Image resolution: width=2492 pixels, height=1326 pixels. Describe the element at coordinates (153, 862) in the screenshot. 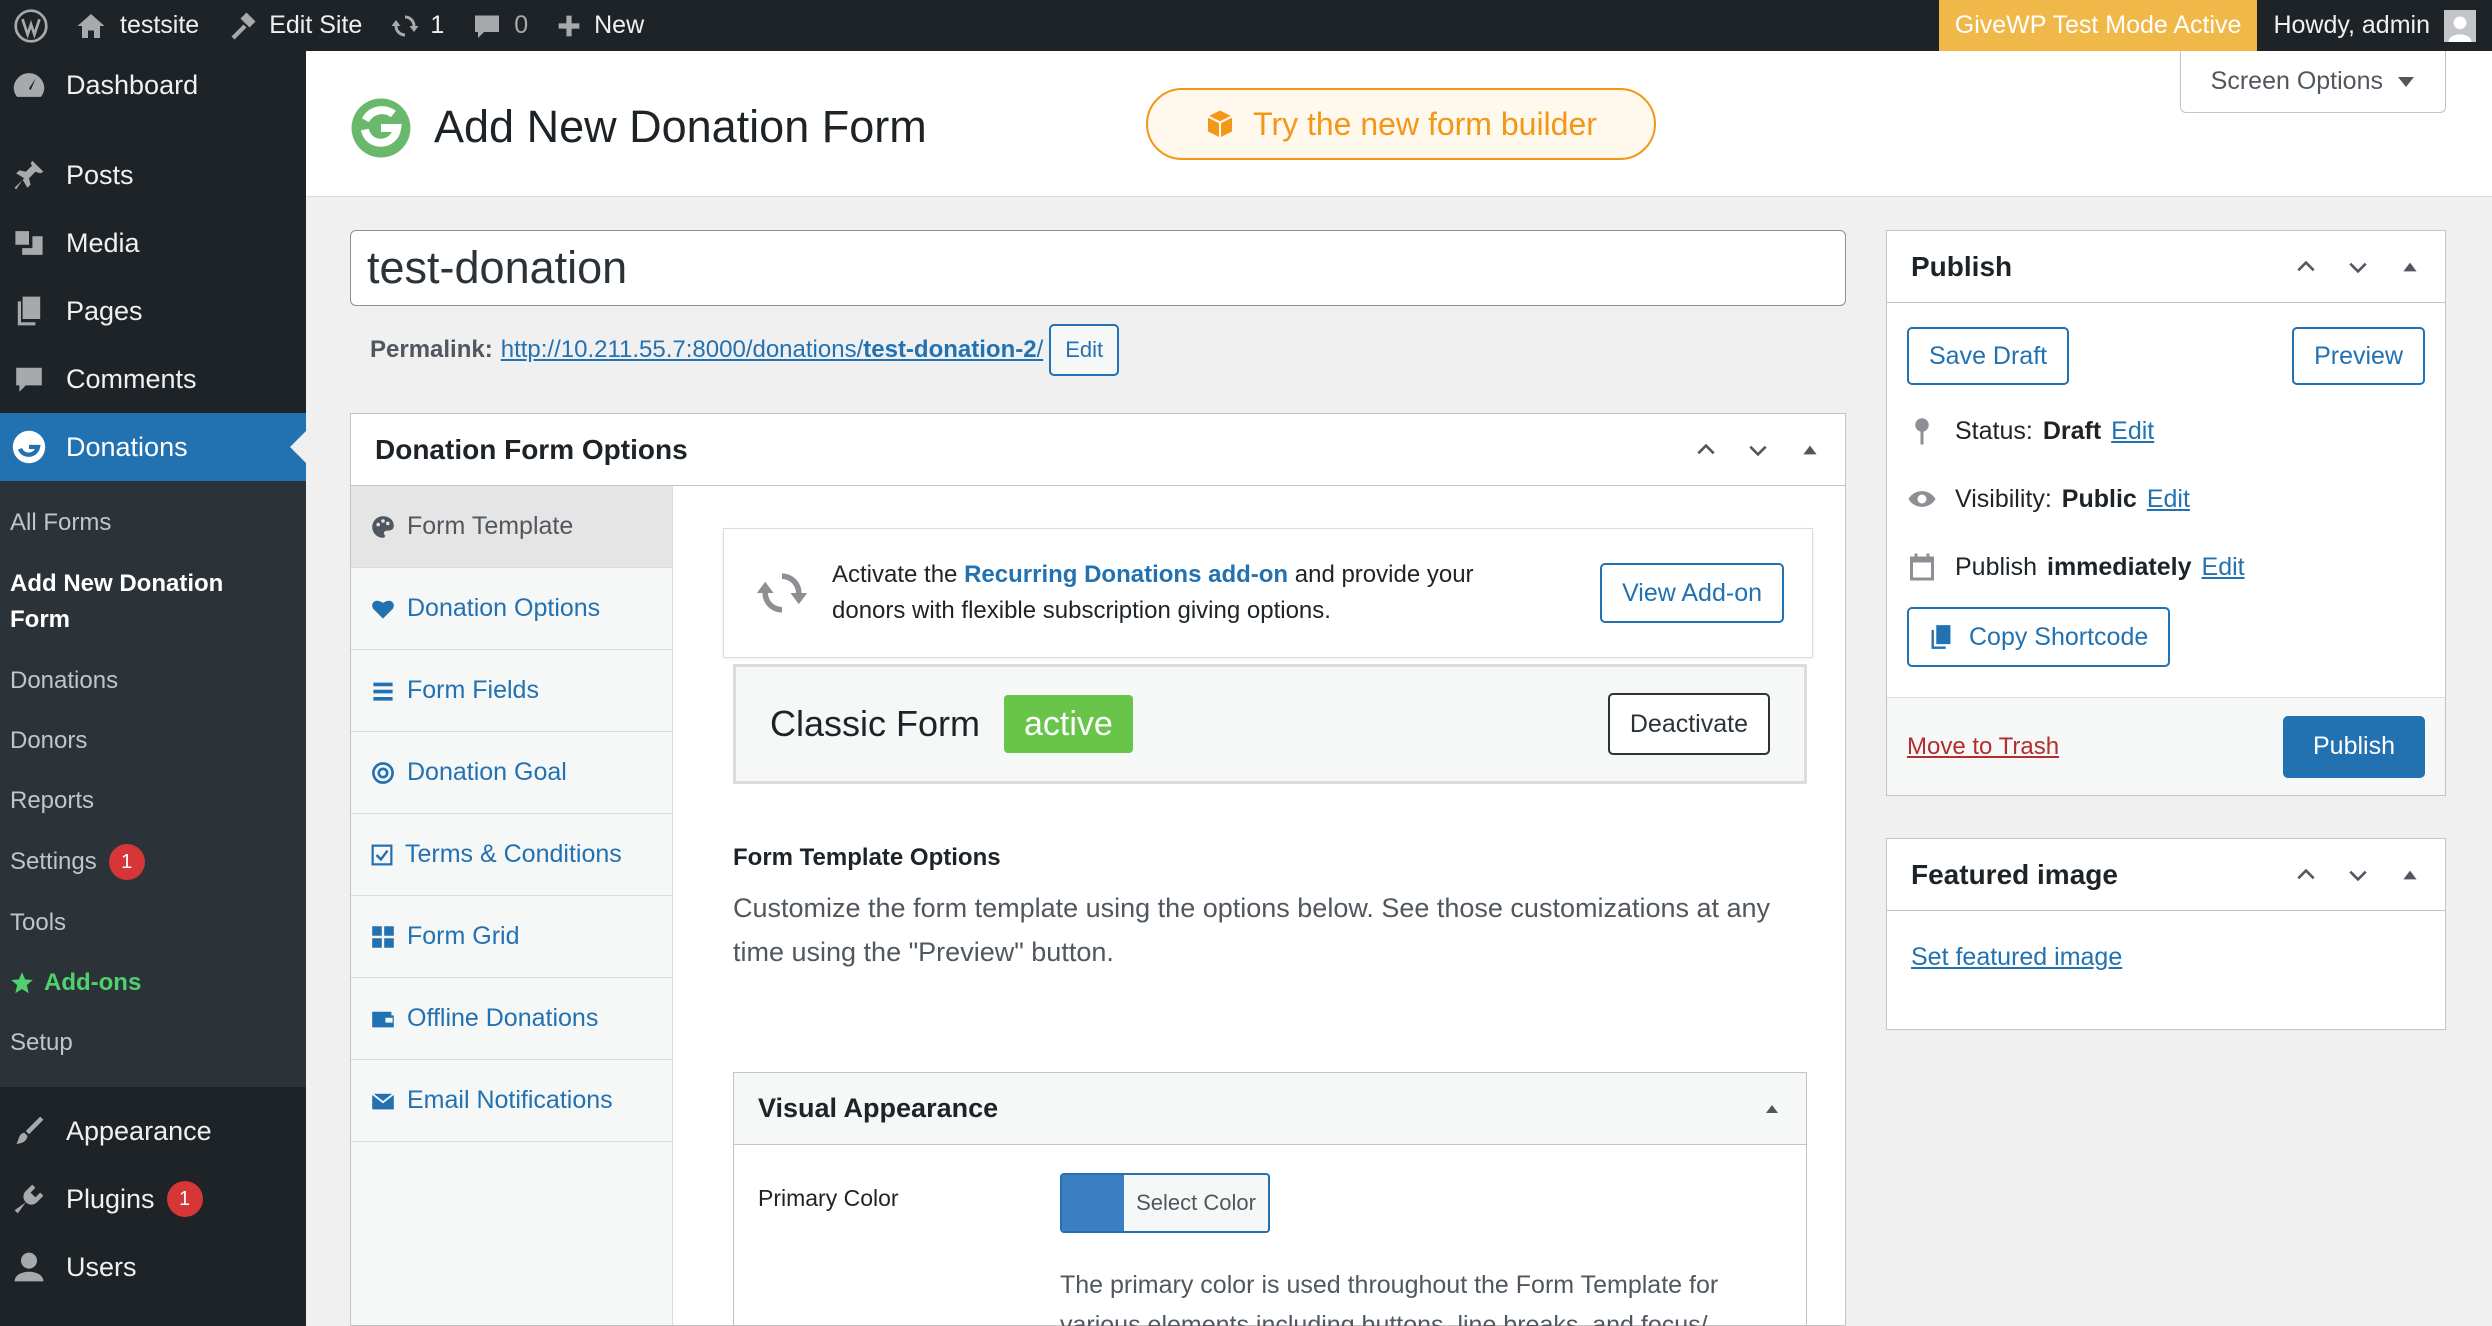

I see `submenu-settings: Settings 1` at that location.